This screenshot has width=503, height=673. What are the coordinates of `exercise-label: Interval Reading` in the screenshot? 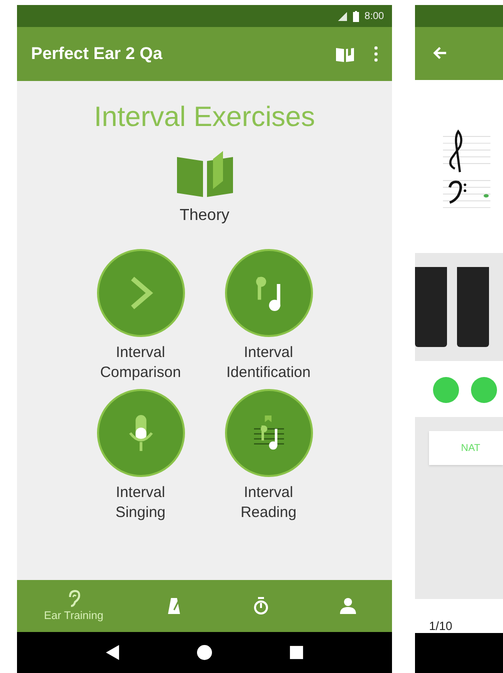 It's located at (268, 503).